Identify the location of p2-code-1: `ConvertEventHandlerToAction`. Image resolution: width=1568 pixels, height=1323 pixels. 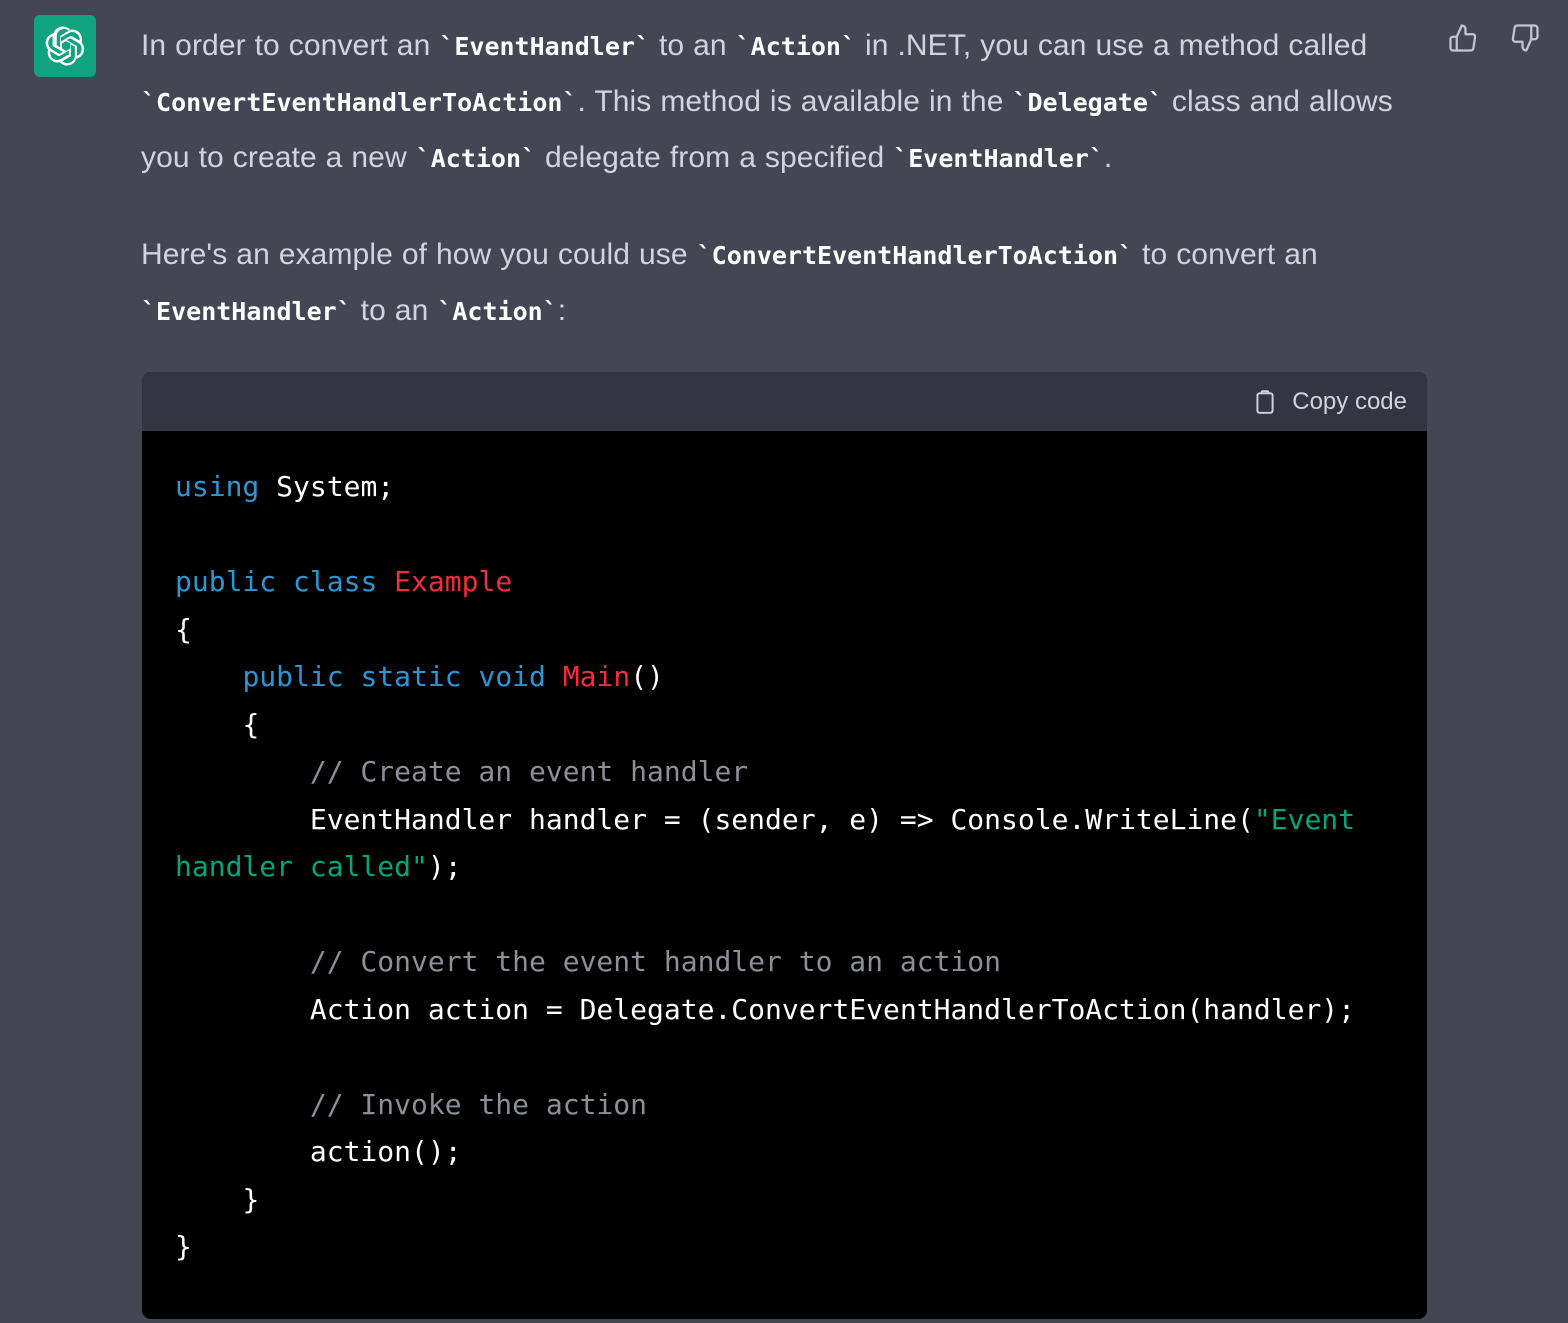
(915, 255).